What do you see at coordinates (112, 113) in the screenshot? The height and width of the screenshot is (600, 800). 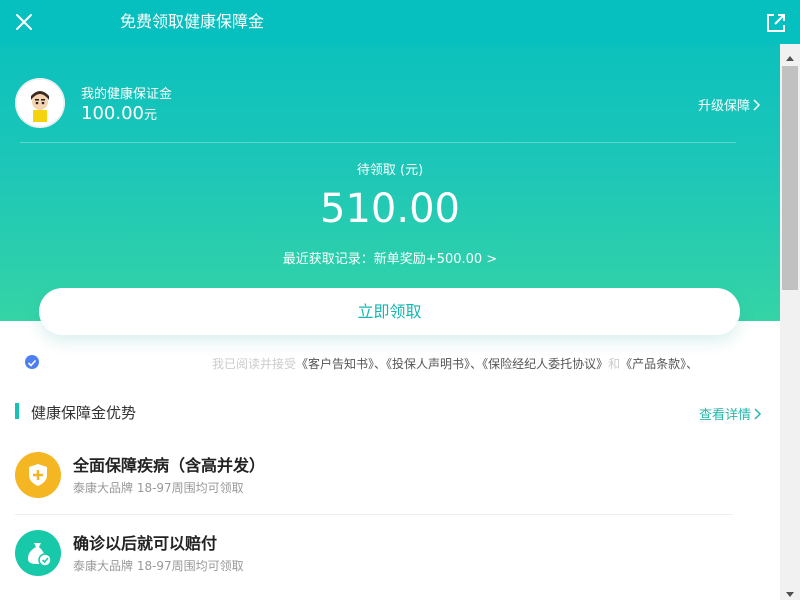 I see `guarantee-amount-value: 100.00` at bounding box center [112, 113].